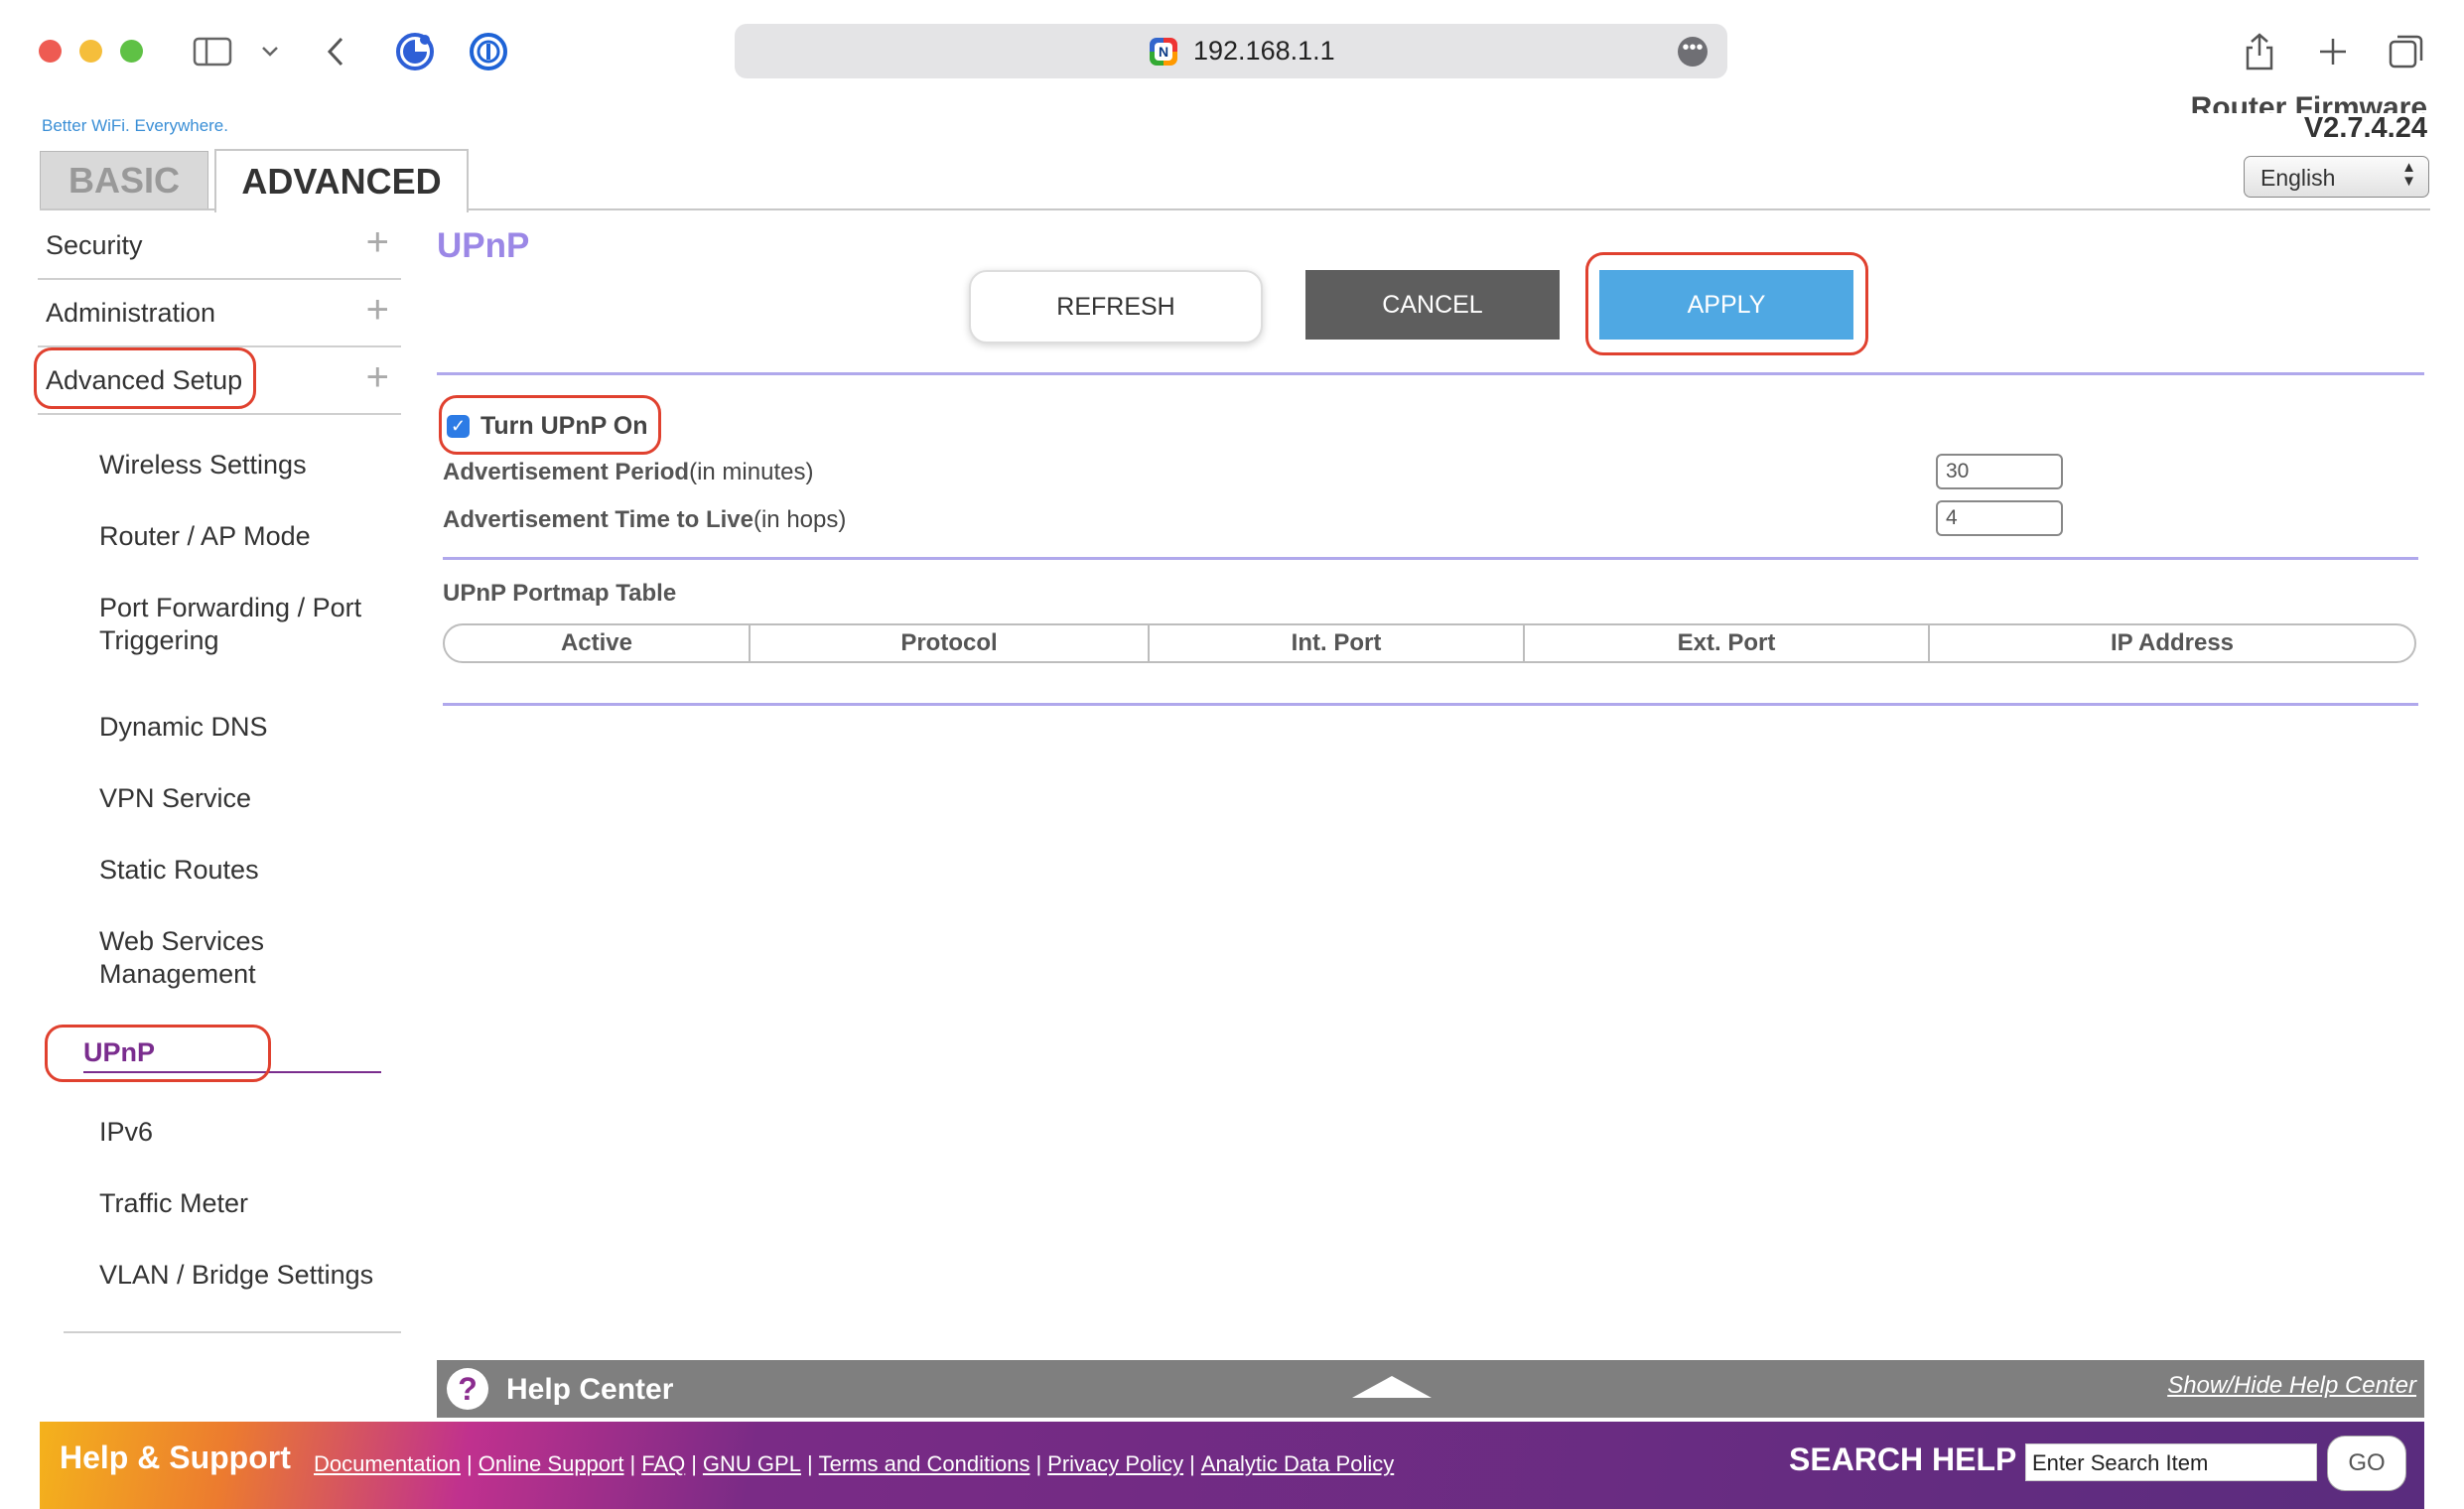 This screenshot has width=2464, height=1509. What do you see at coordinates (458, 426) in the screenshot?
I see `upnp-checkbox: ✓` at bounding box center [458, 426].